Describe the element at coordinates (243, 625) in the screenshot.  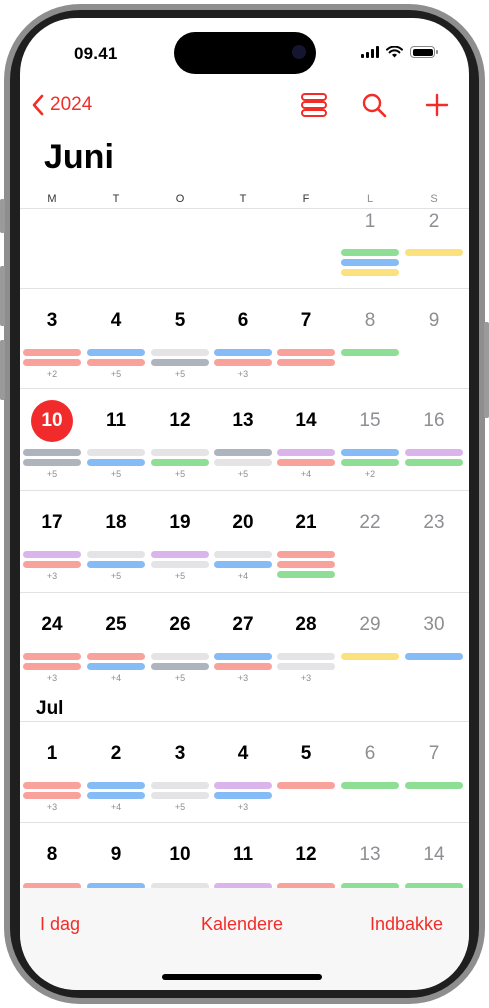
I see `day-cell: 27` at that location.